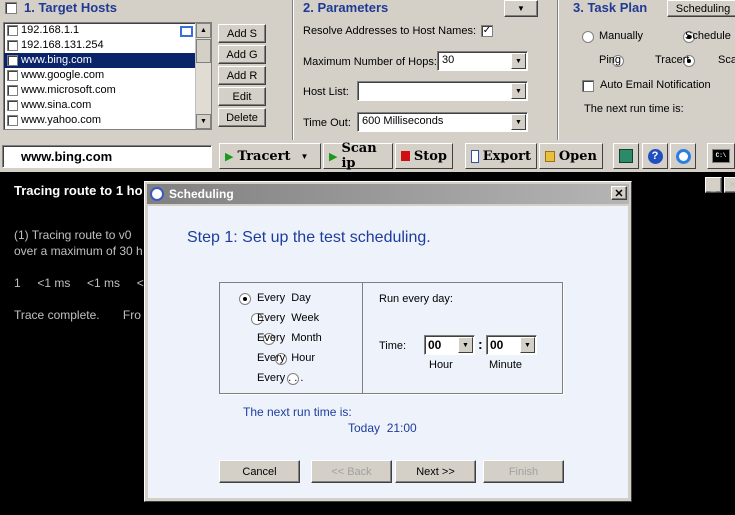 The width and height of the screenshot is (735, 515). Describe the element at coordinates (708, 36) in the screenshot. I see `schedule-label: Schedule` at that location.